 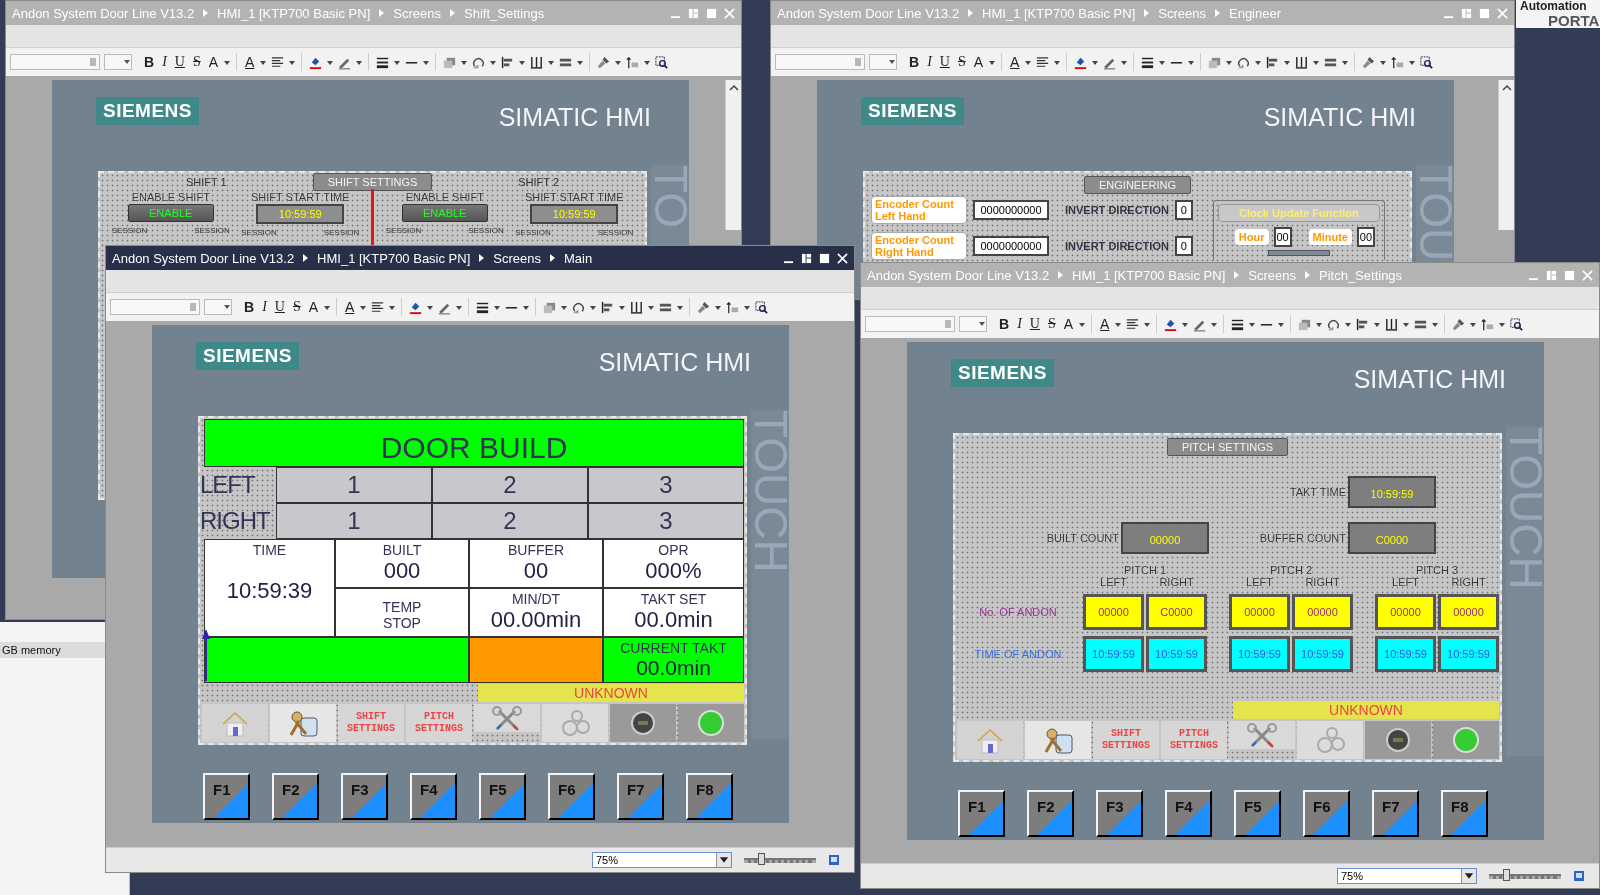 I want to click on zoom-select-icon, so click(x=662, y=62).